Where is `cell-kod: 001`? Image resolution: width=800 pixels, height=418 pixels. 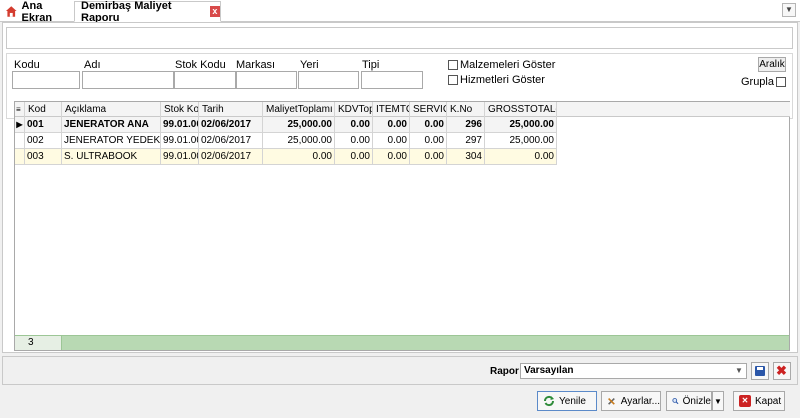
cell-kod: 001 is located at coordinates (43, 124).